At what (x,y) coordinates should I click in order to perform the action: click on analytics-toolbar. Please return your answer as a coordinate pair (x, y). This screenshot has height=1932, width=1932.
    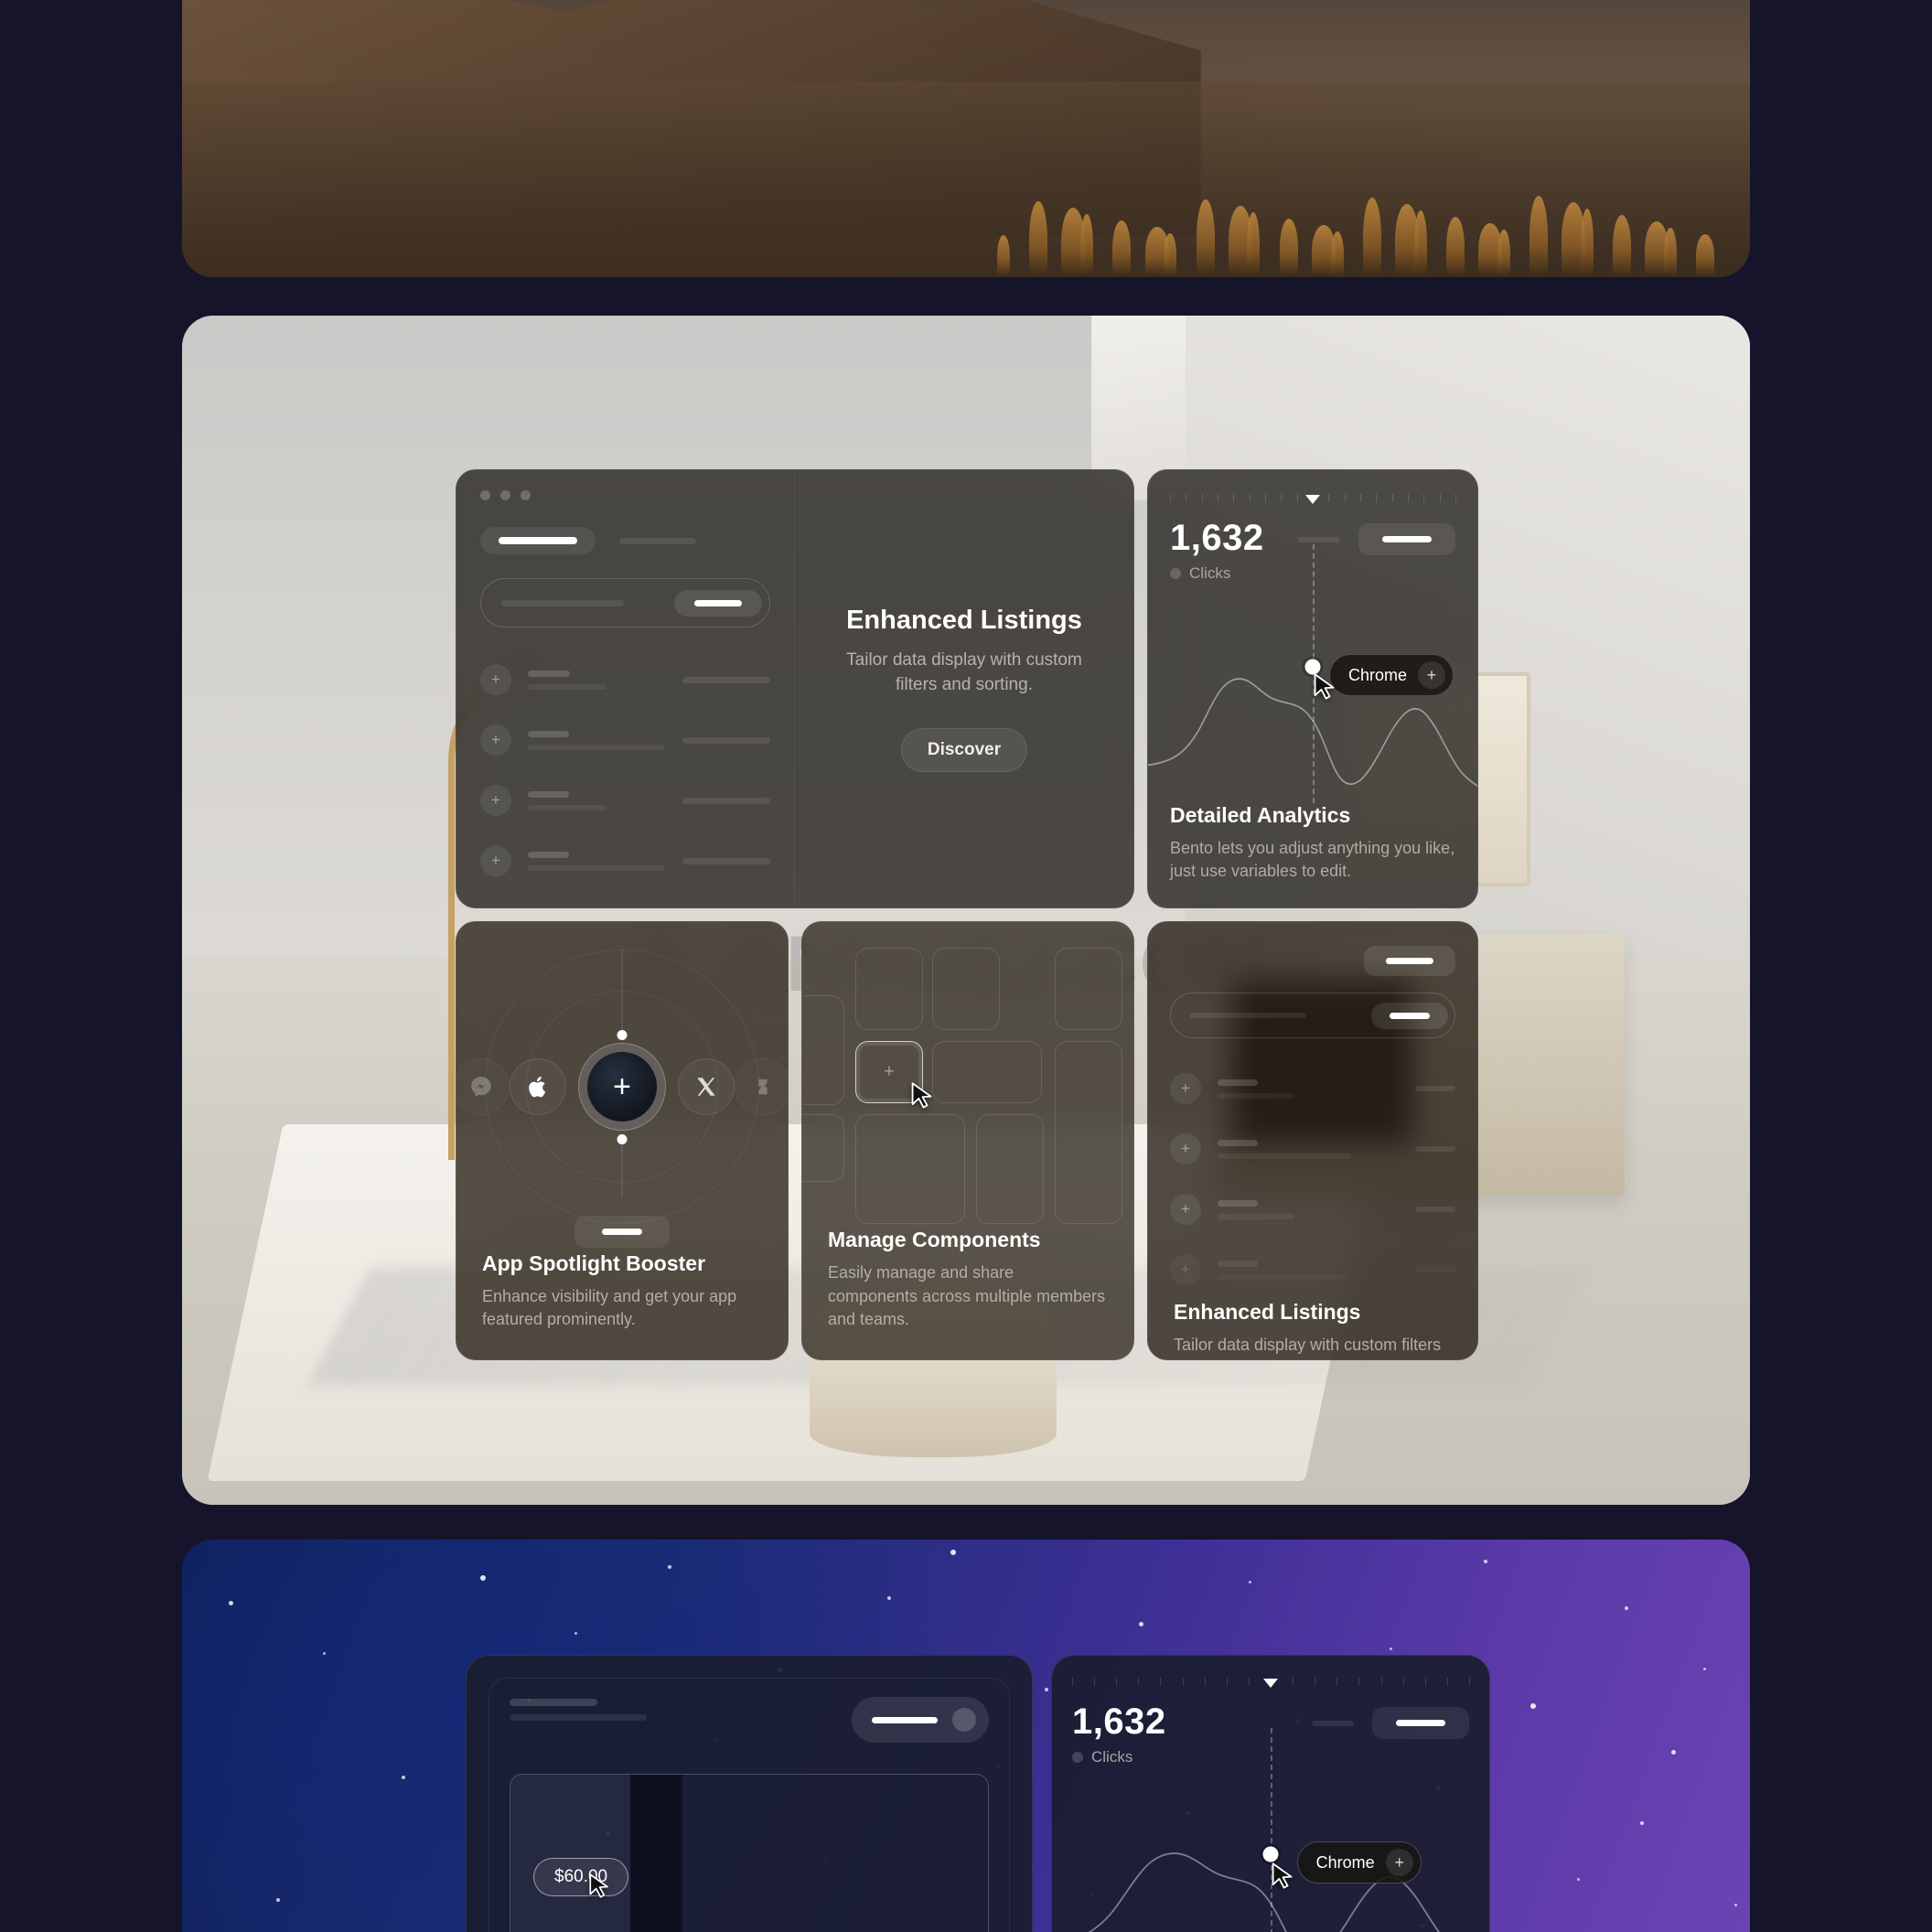
    Looking at the image, I should click on (1391, 1723).